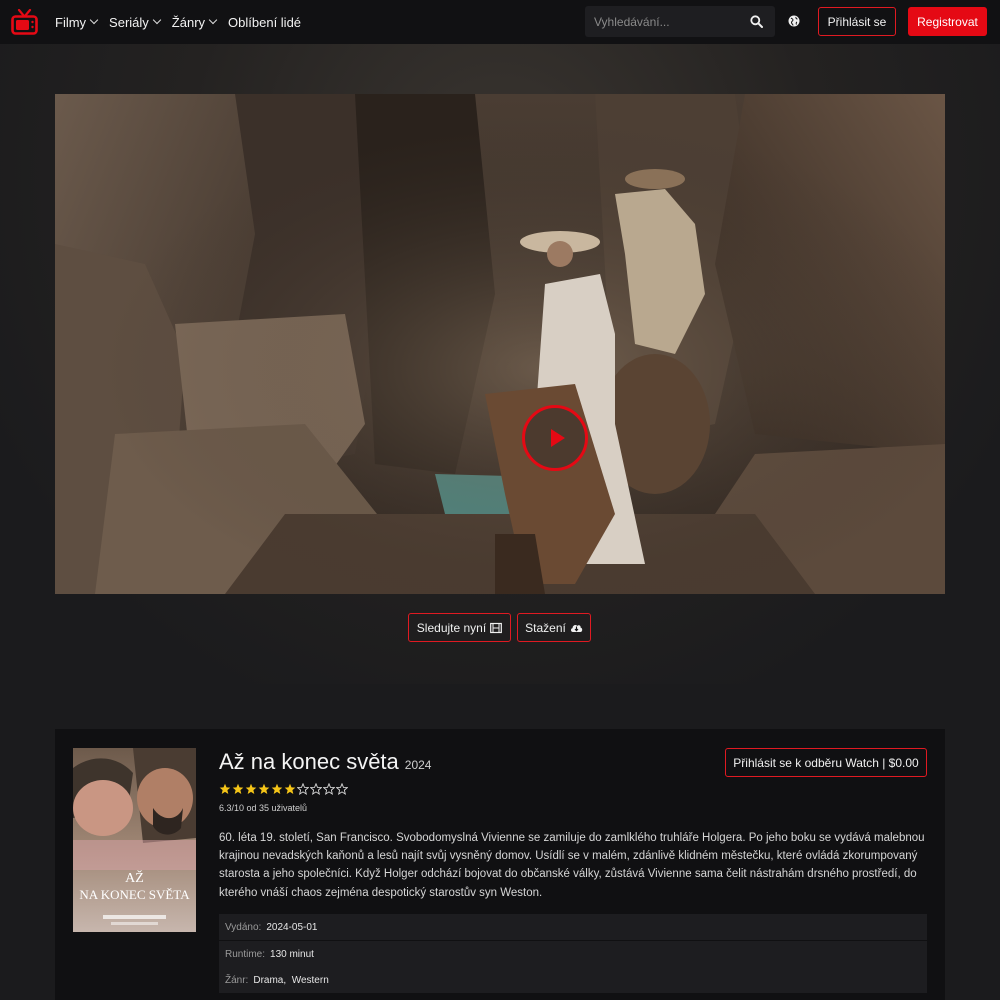  What do you see at coordinates (292, 927) in the screenshot?
I see `release-date-value: 2024-05-01` at bounding box center [292, 927].